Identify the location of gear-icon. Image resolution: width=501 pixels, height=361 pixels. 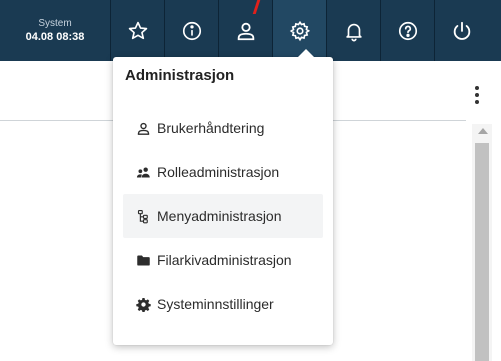
(299, 30).